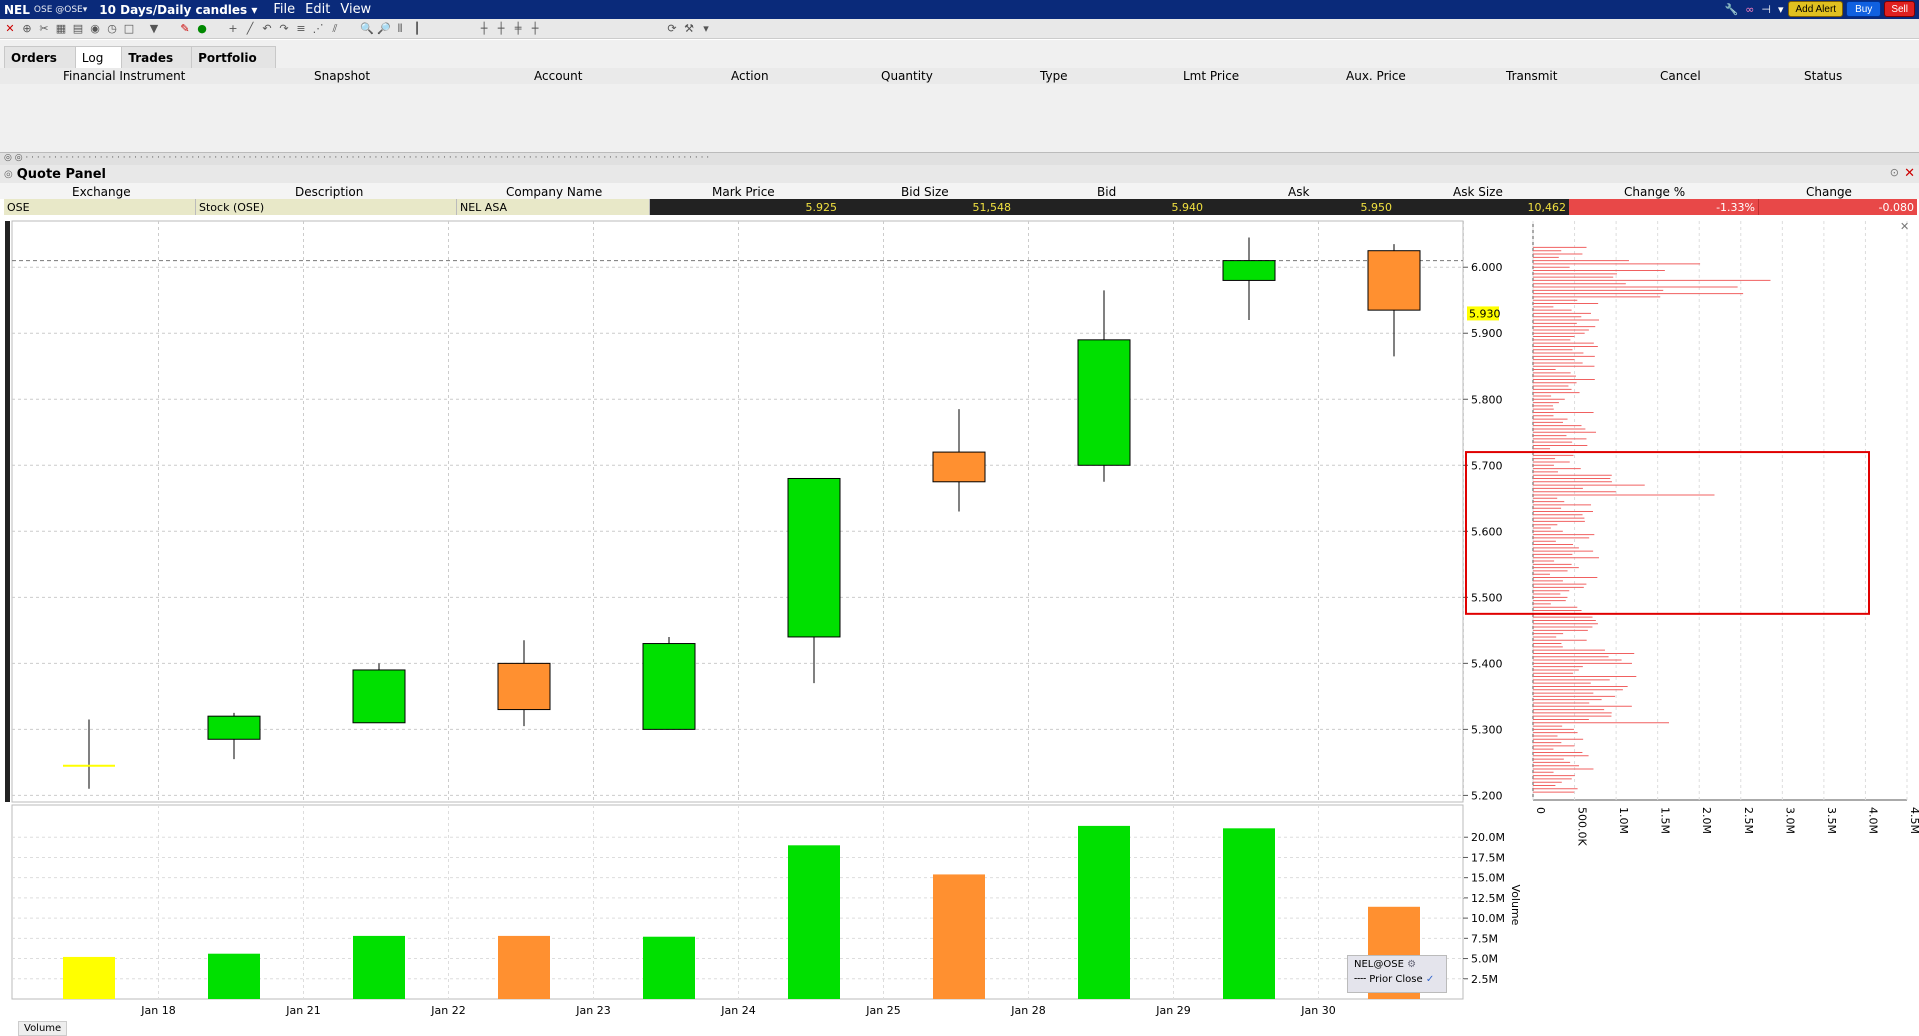 Image resolution: width=1919 pixels, height=1036 pixels. What do you see at coordinates (1864, 9) in the screenshot?
I see `buy-button: Buy` at bounding box center [1864, 9].